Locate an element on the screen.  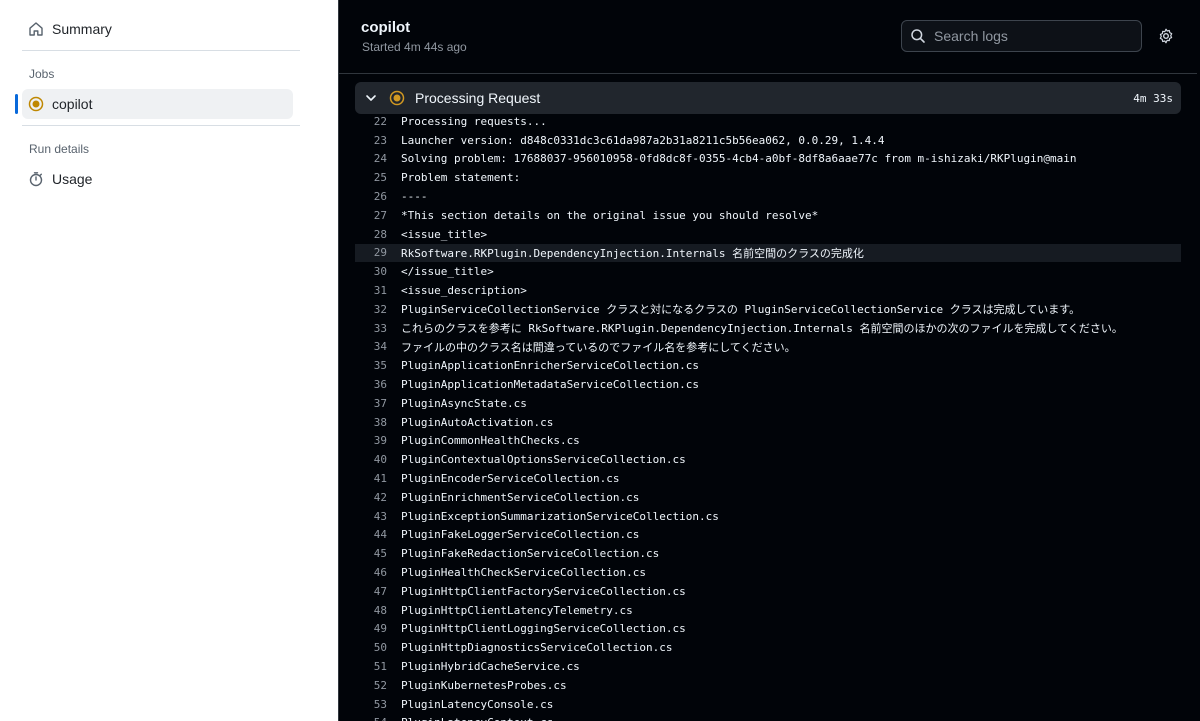
sidebar-item-summary: Summary is located at coordinates (157, 29).